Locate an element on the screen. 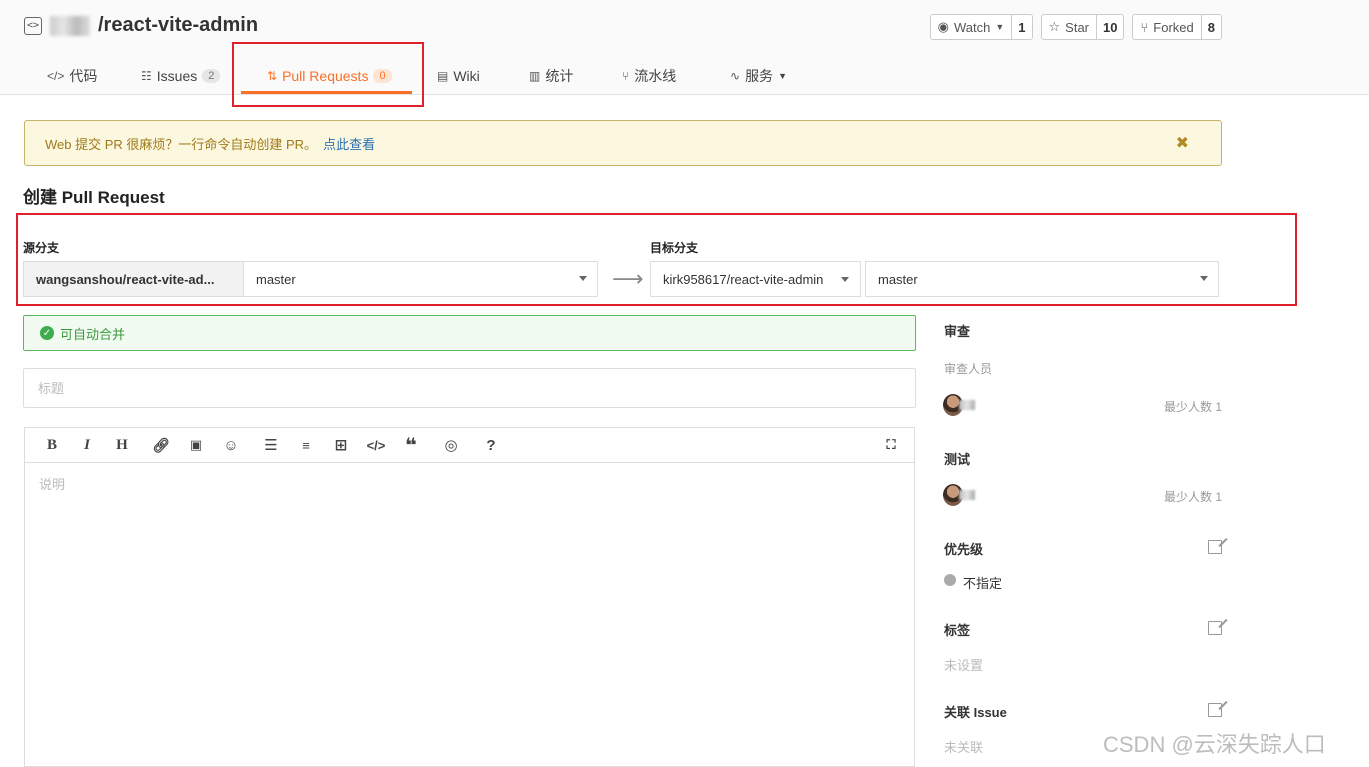 The image size is (1369, 767). star-count: 10 is located at coordinates (1109, 27).